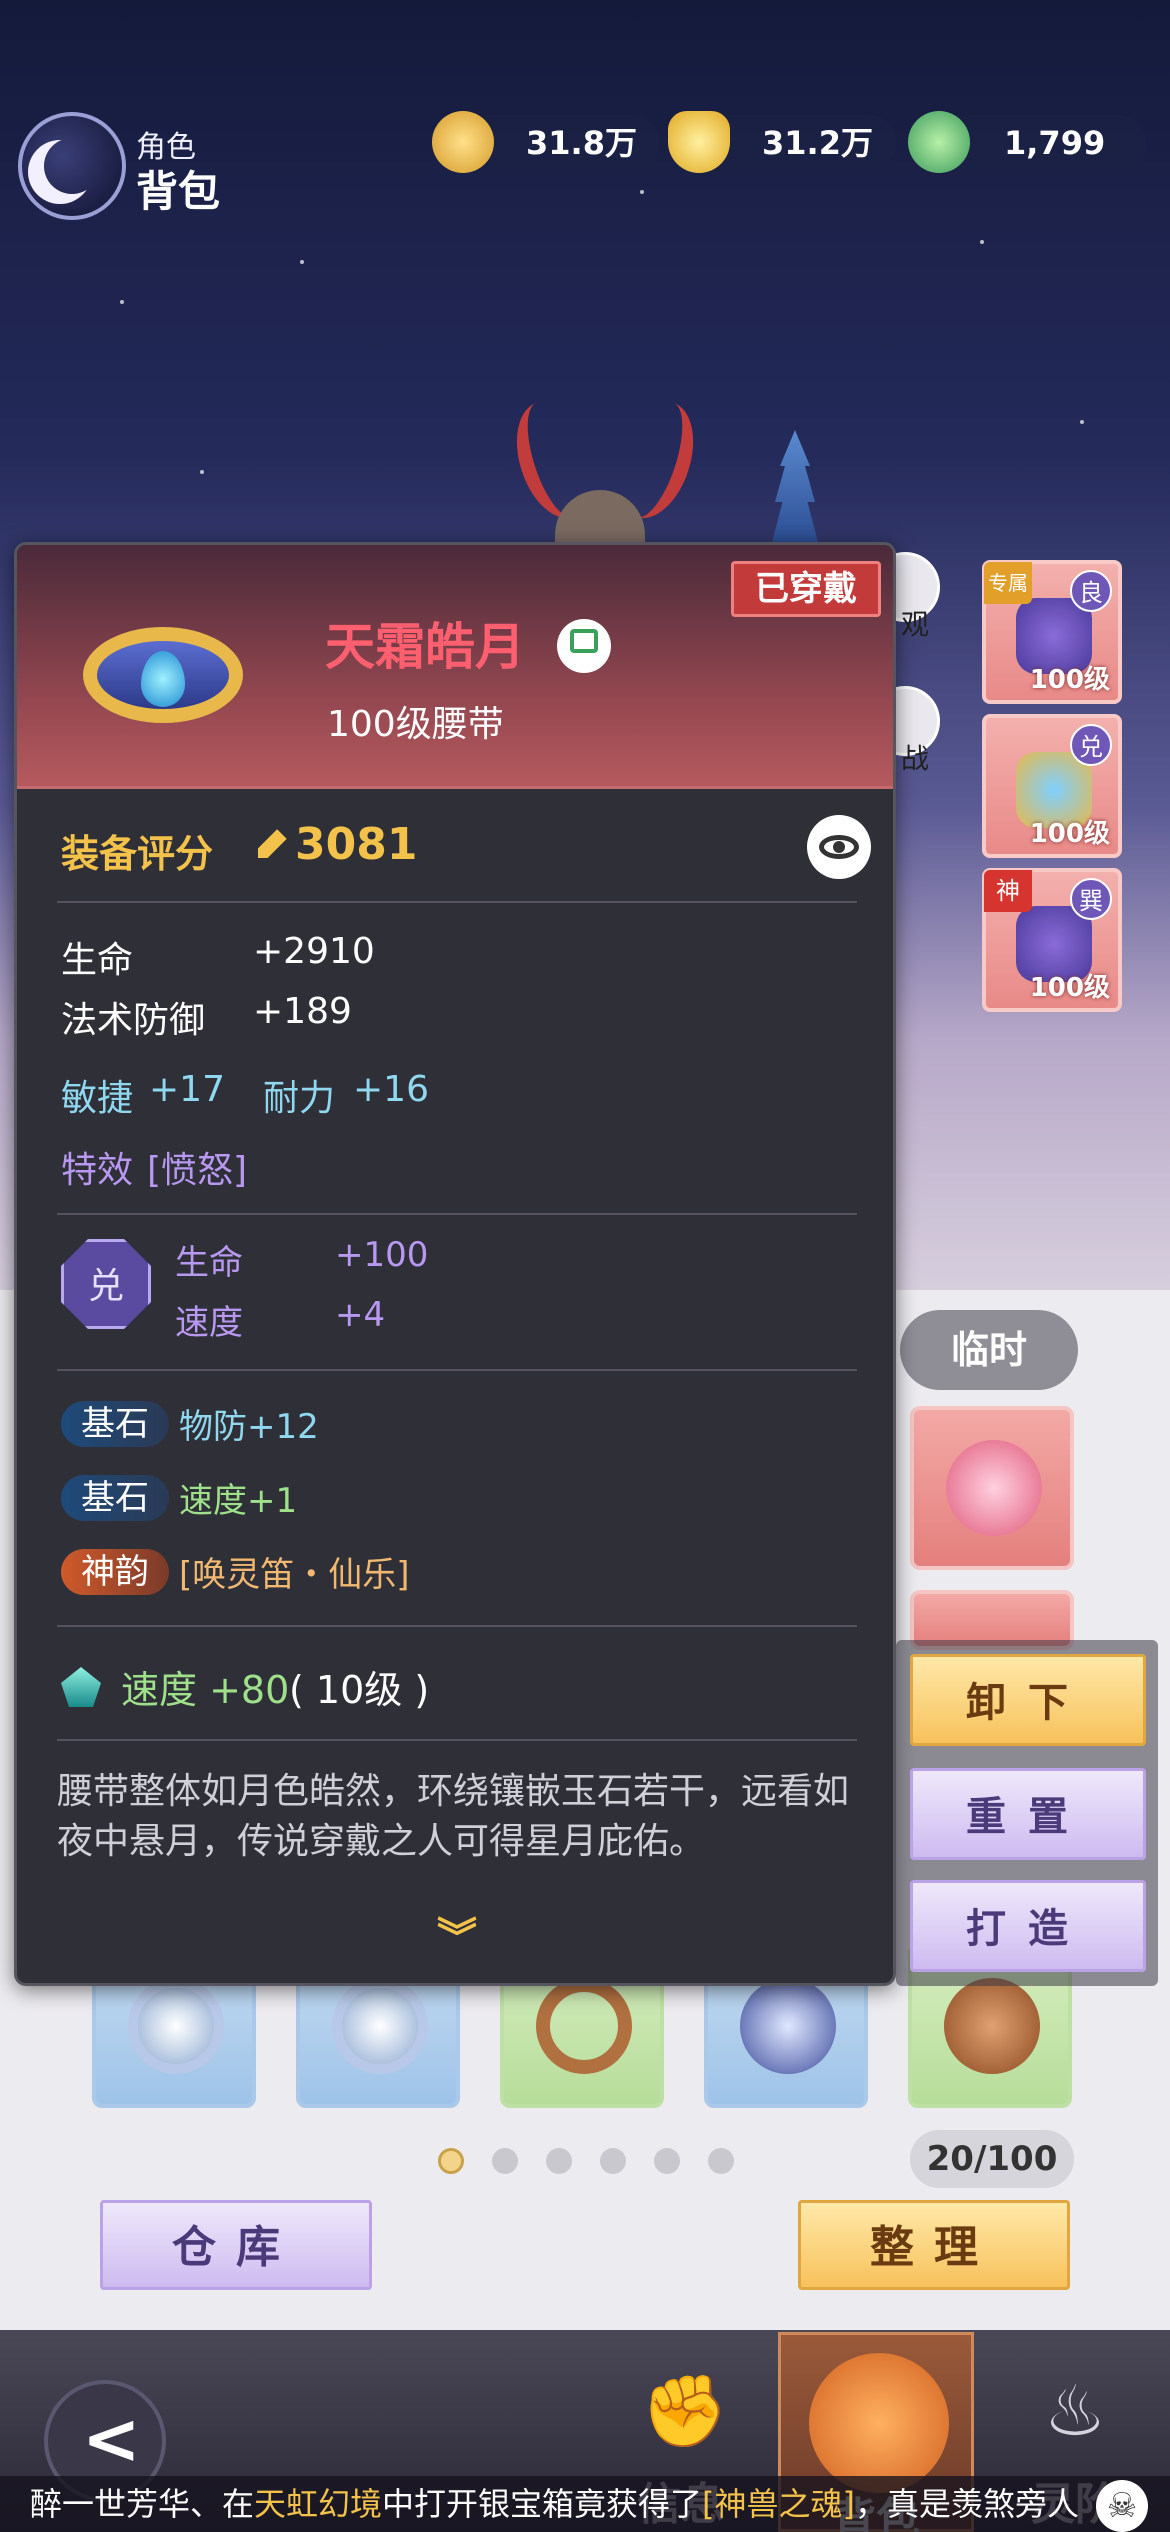 This screenshot has width=1170, height=2532. I want to click on item-description: 腰带整体如月色皓然，环绕镶嵌玉石若干，远看如夜中悬月，传说穿戴之人可得星月庇佑。, so click(453, 1816).